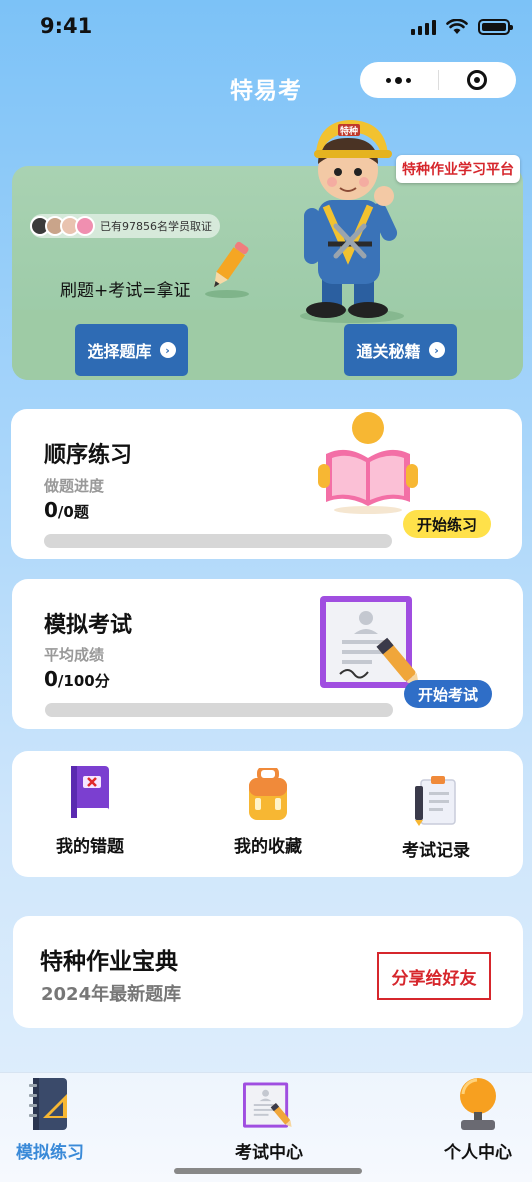 The image size is (532, 1182). Describe the element at coordinates (227, 269) in the screenshot. I see `pencil-icon` at that location.